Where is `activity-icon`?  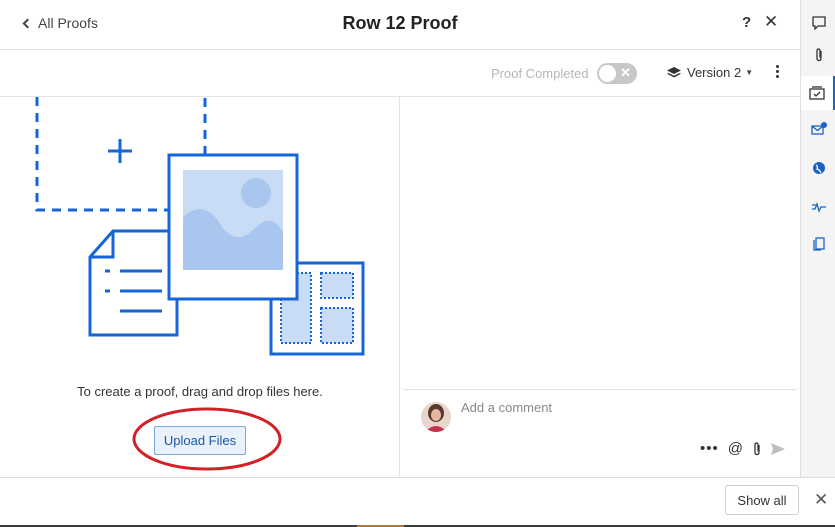
activity-icon is located at coordinates (818, 207).